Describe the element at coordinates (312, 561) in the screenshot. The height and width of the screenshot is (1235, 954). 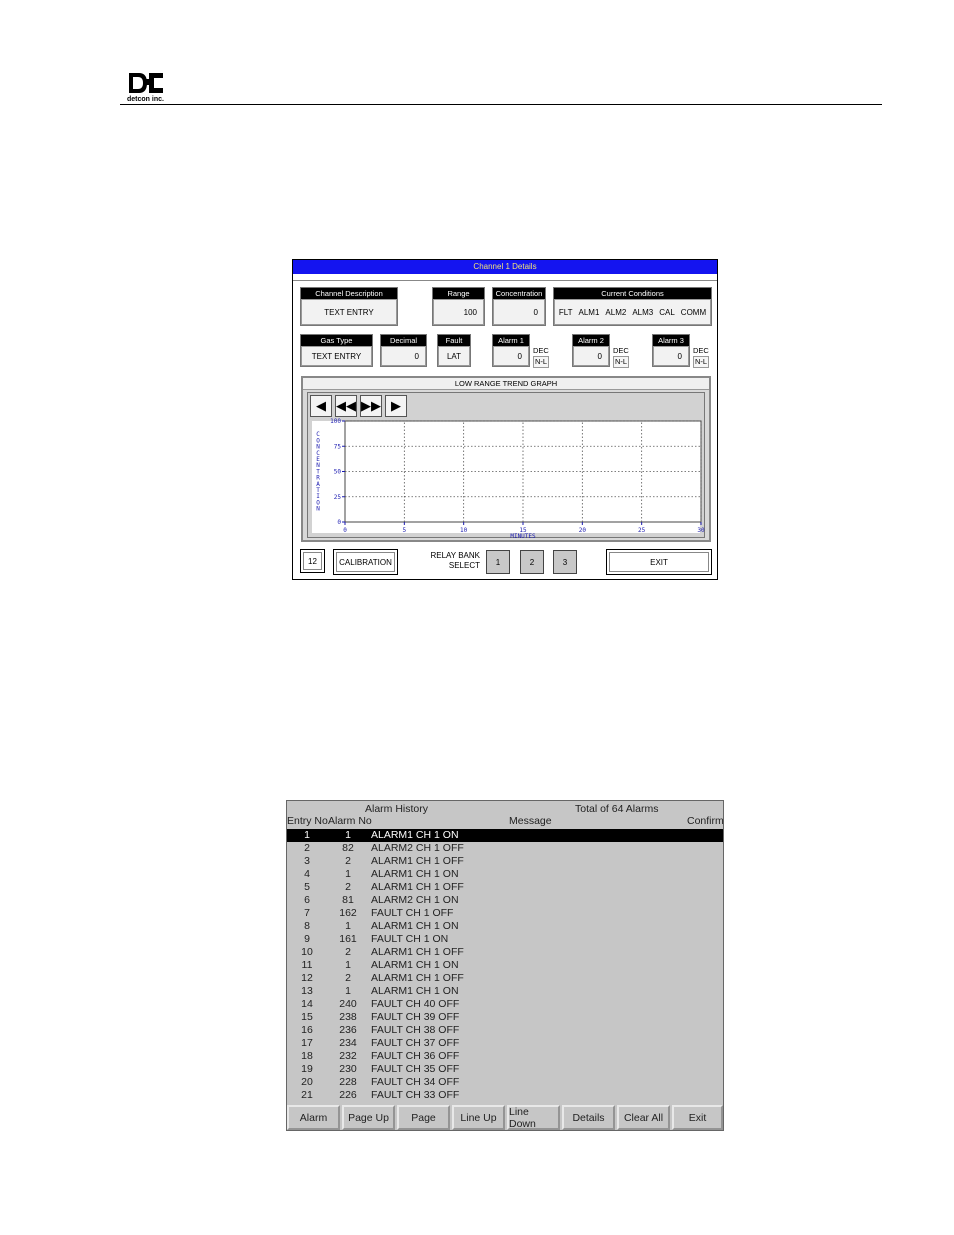
I see `channel-number-button: 12` at that location.